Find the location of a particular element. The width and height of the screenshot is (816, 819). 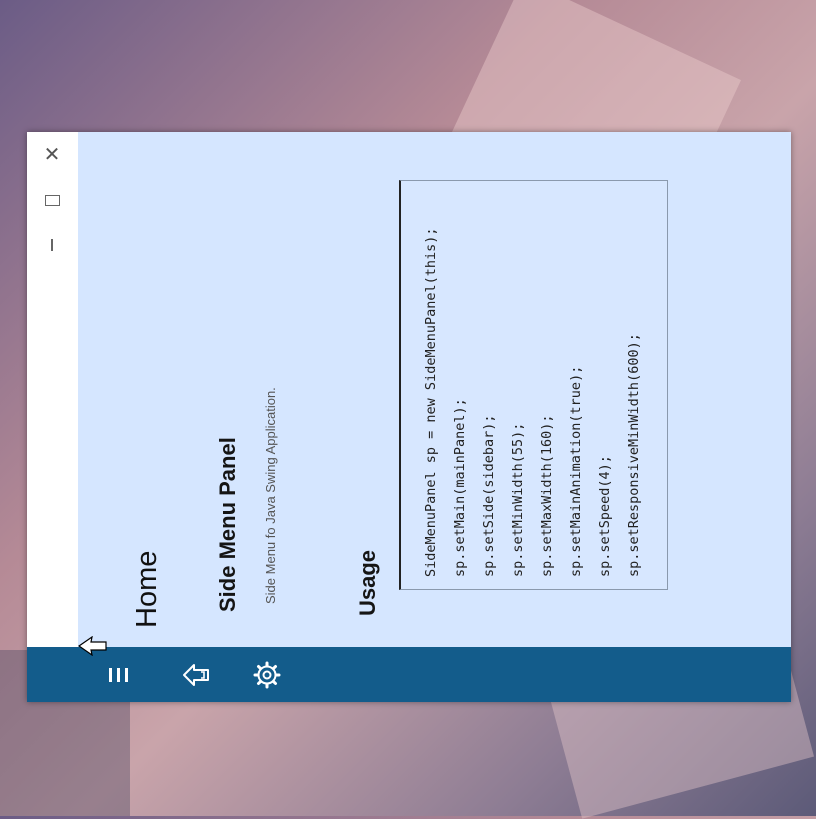

page-title: Home is located at coordinates (147, 589).